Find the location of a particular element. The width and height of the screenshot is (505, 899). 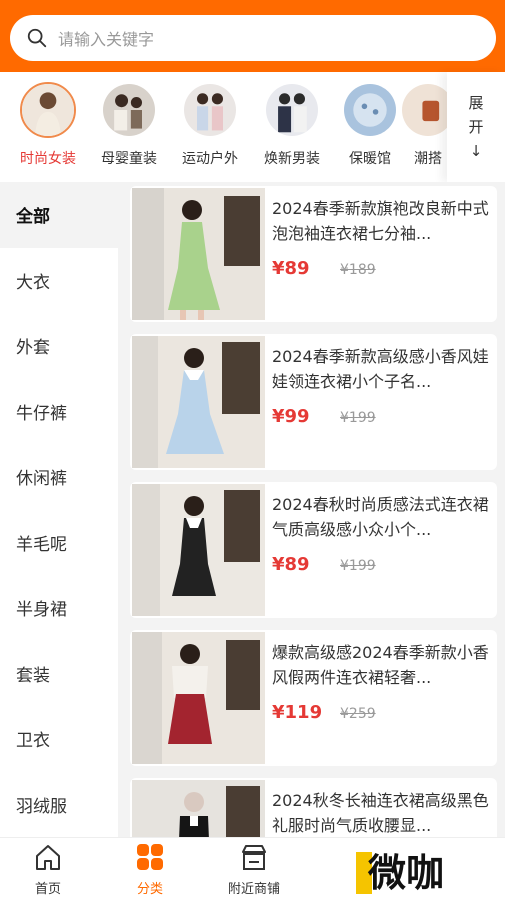

tab-home: 首页 is located at coordinates (48, 869).